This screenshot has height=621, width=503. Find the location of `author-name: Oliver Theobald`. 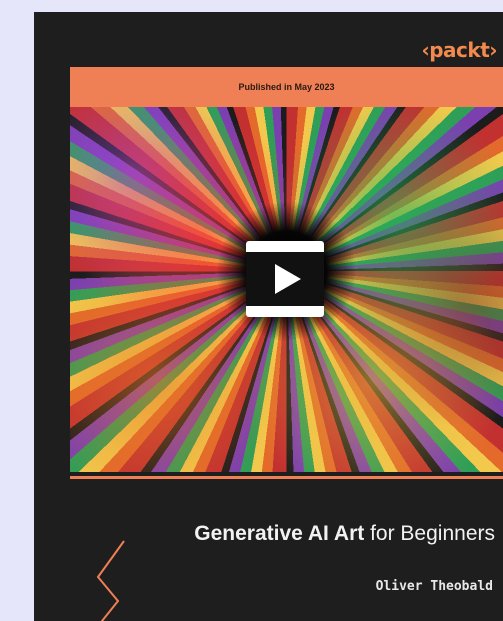

author-name: Oliver Theobald is located at coordinates (434, 586).